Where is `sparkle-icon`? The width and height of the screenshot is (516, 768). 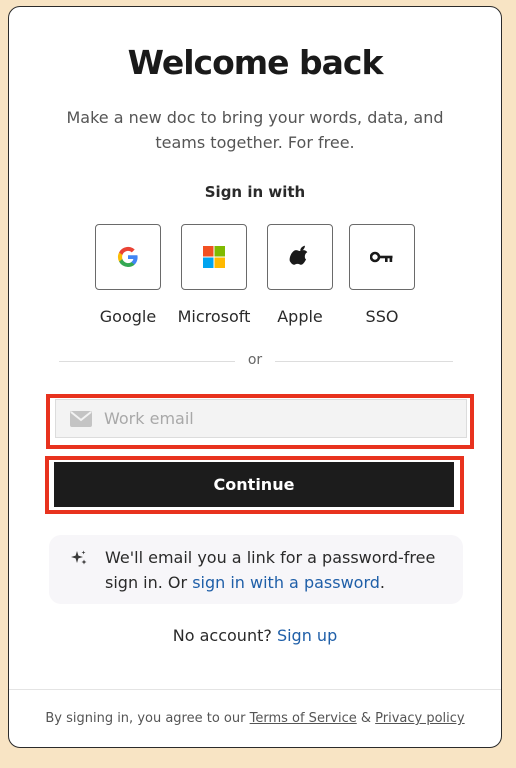 sparkle-icon is located at coordinates (79, 557).